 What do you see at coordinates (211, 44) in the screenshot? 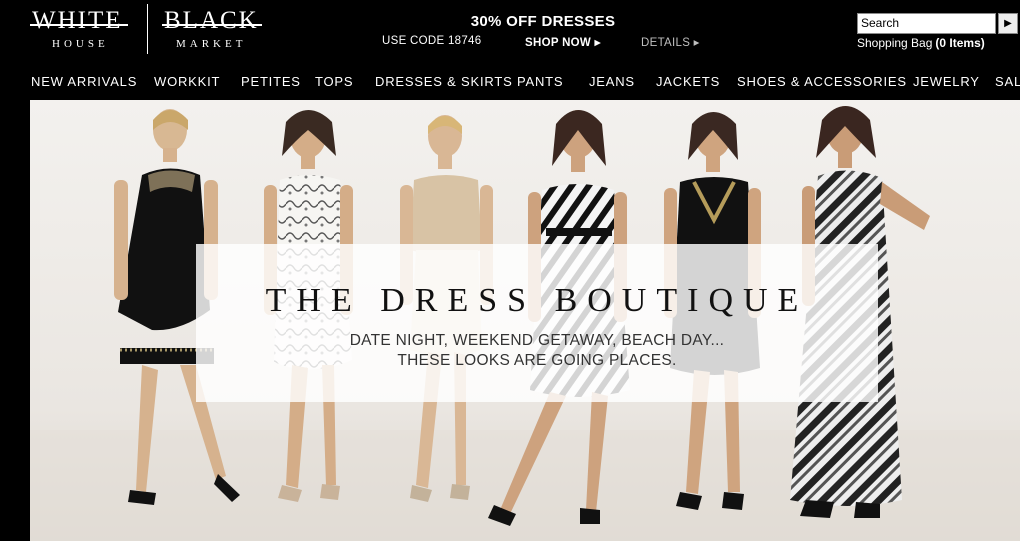
I see `logo-sub-right: MARKET` at bounding box center [211, 44].